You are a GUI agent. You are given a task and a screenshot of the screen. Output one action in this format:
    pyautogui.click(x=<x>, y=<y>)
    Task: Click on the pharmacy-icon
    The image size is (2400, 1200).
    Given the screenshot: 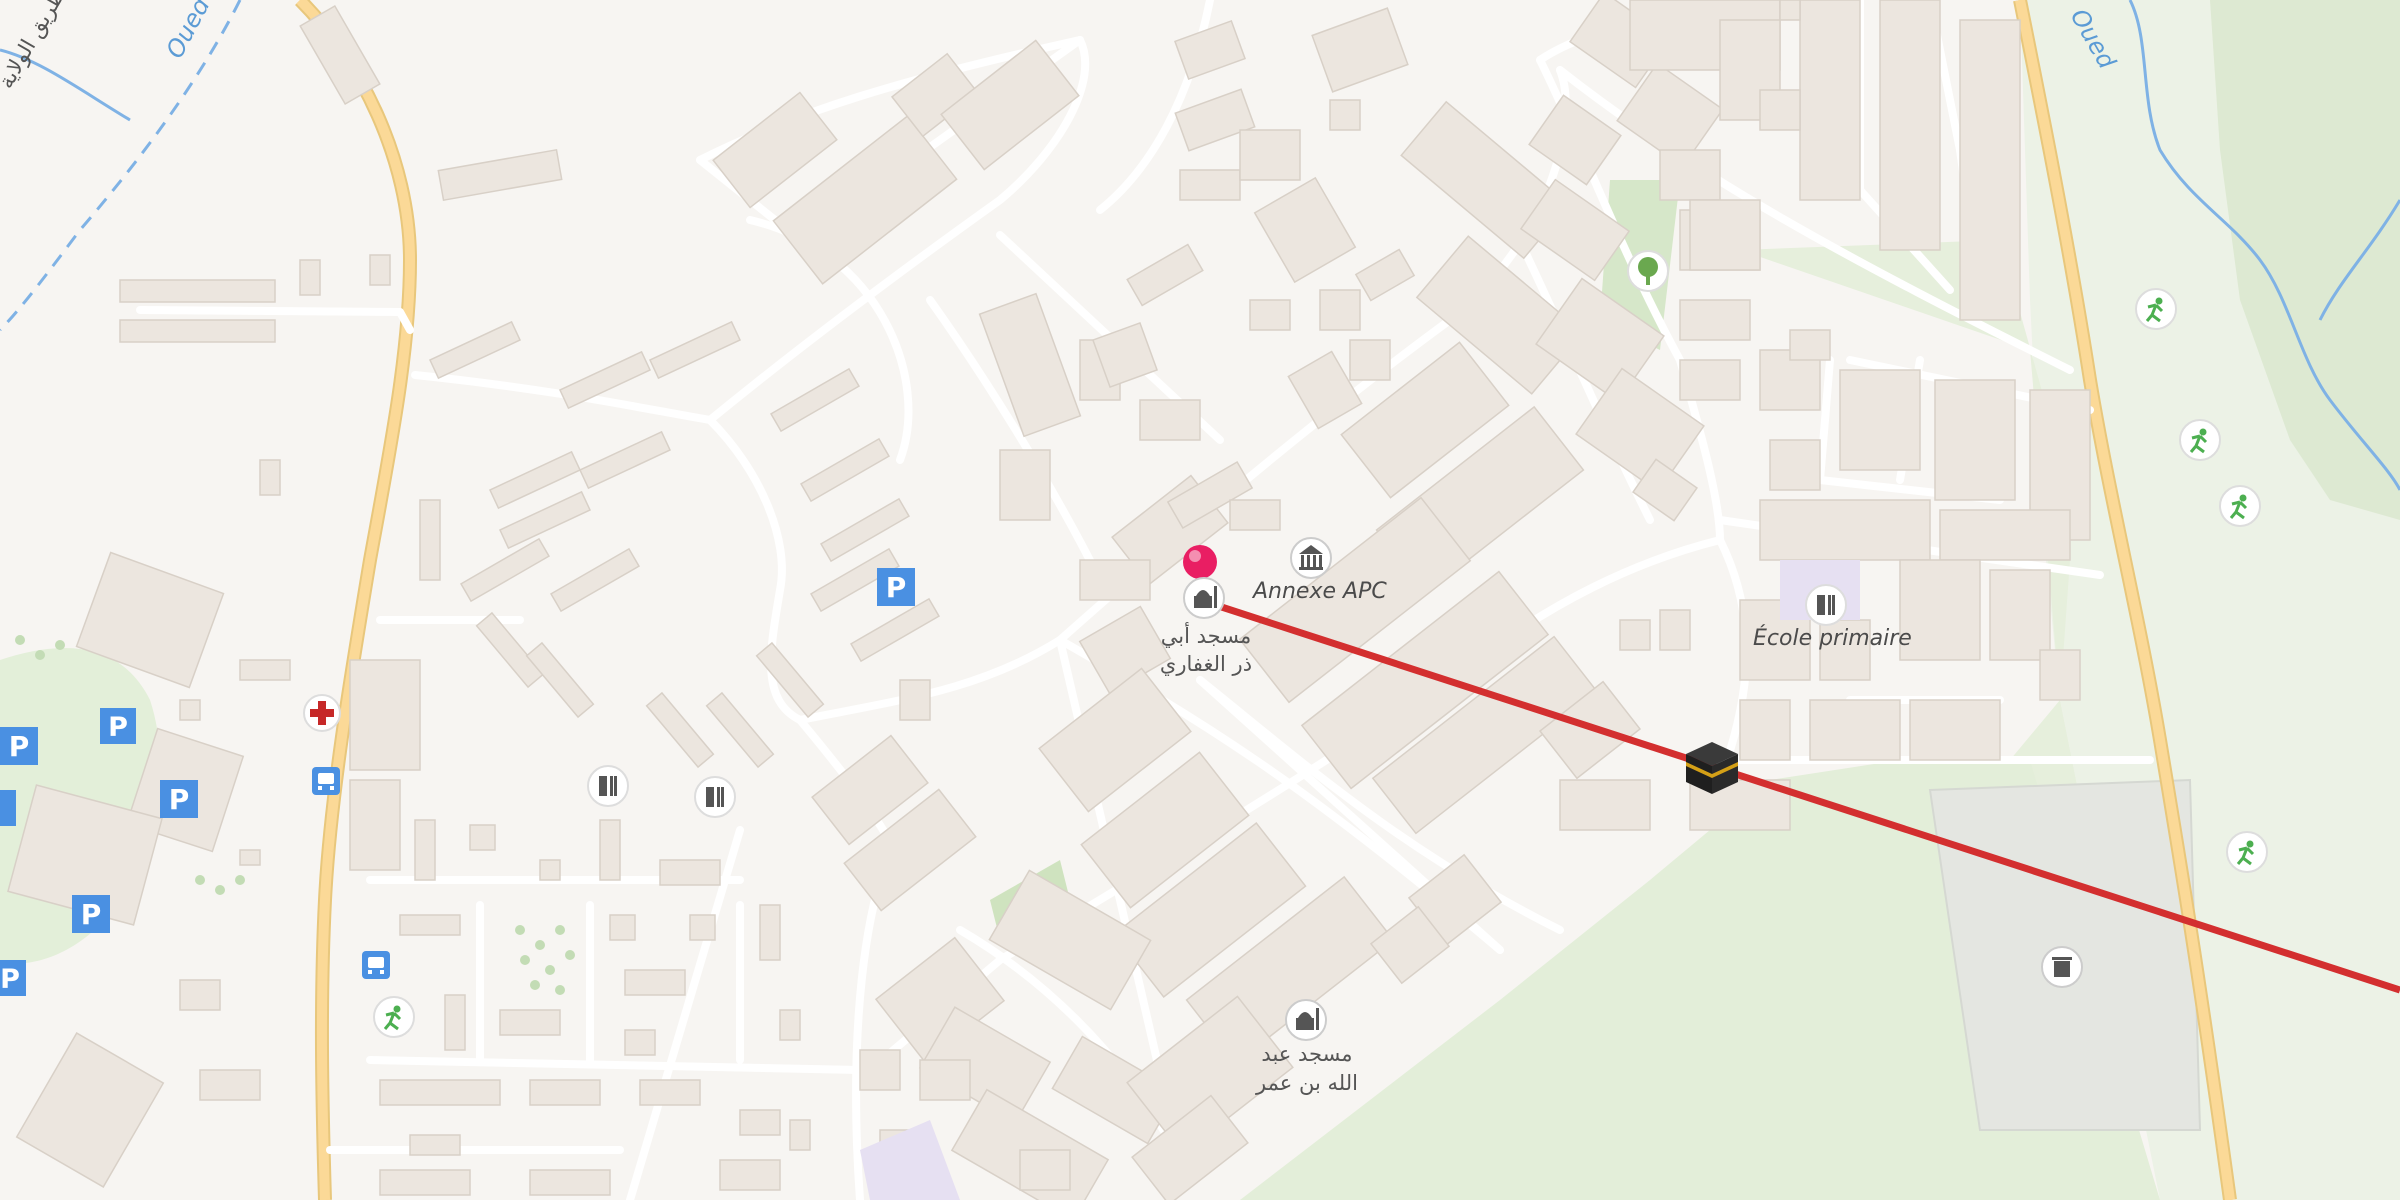 What is the action you would take?
    pyautogui.click(x=322, y=713)
    